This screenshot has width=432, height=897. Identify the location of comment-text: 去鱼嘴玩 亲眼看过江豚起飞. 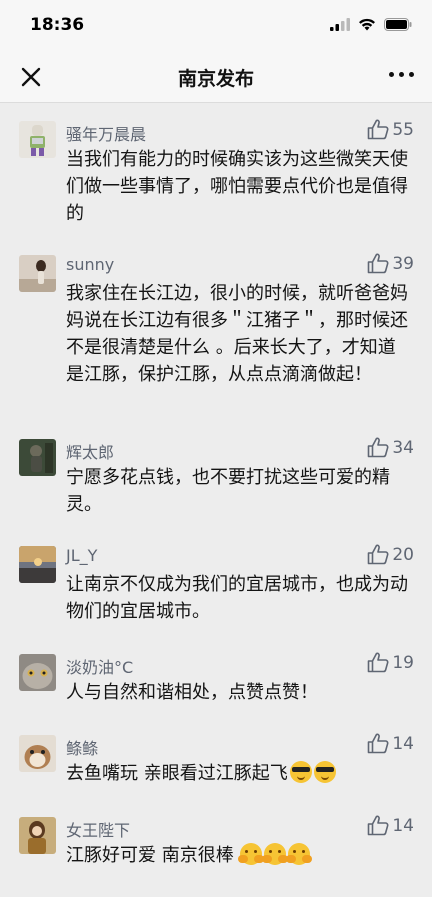
(238, 773).